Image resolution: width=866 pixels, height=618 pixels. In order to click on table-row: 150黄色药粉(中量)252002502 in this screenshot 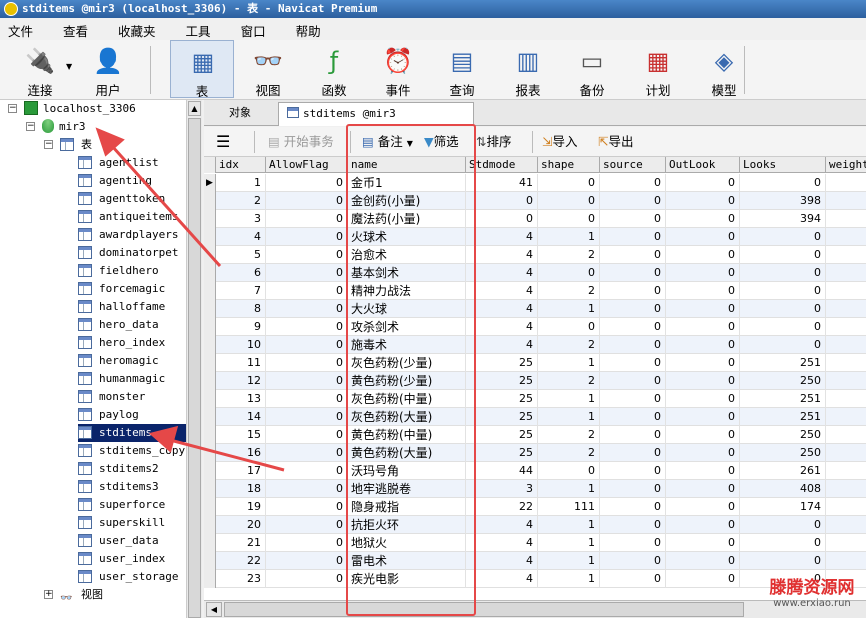, I will do `click(535, 435)`.